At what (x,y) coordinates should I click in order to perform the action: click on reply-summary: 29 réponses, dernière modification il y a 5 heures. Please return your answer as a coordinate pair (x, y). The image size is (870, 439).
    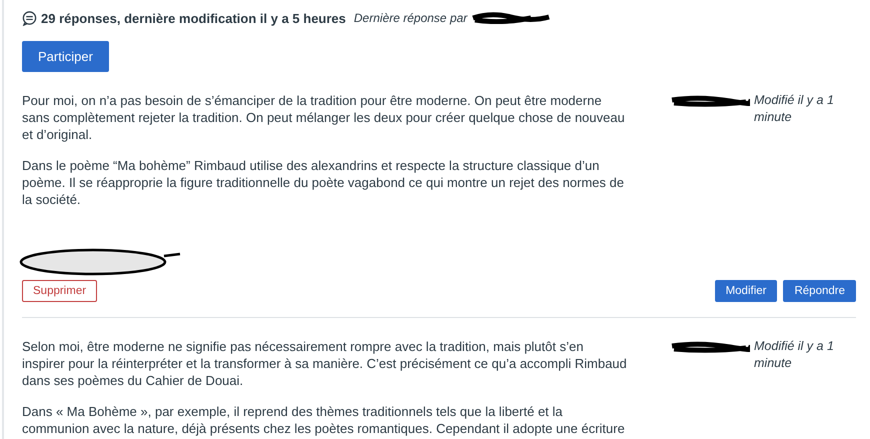
    Looking at the image, I should click on (193, 18).